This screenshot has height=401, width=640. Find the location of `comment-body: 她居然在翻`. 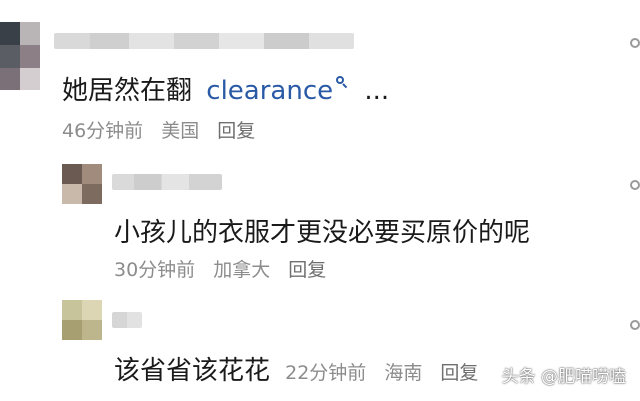

comment-body: 她居然在翻 is located at coordinates (127, 91).